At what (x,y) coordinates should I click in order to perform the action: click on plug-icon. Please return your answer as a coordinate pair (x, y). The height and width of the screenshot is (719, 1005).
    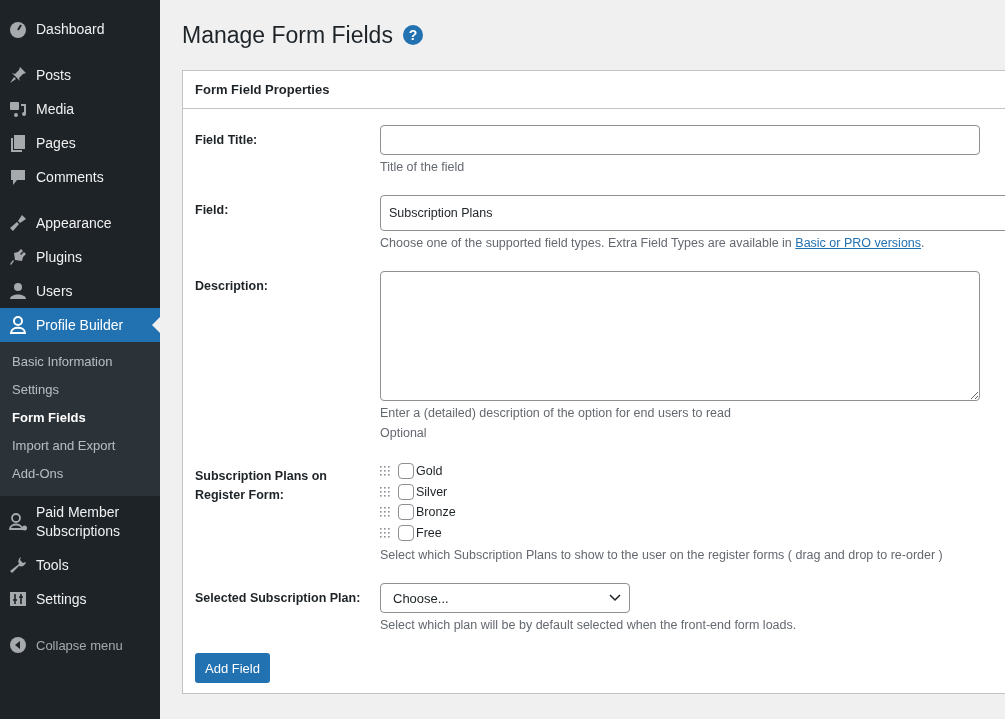
    Looking at the image, I should click on (18, 257).